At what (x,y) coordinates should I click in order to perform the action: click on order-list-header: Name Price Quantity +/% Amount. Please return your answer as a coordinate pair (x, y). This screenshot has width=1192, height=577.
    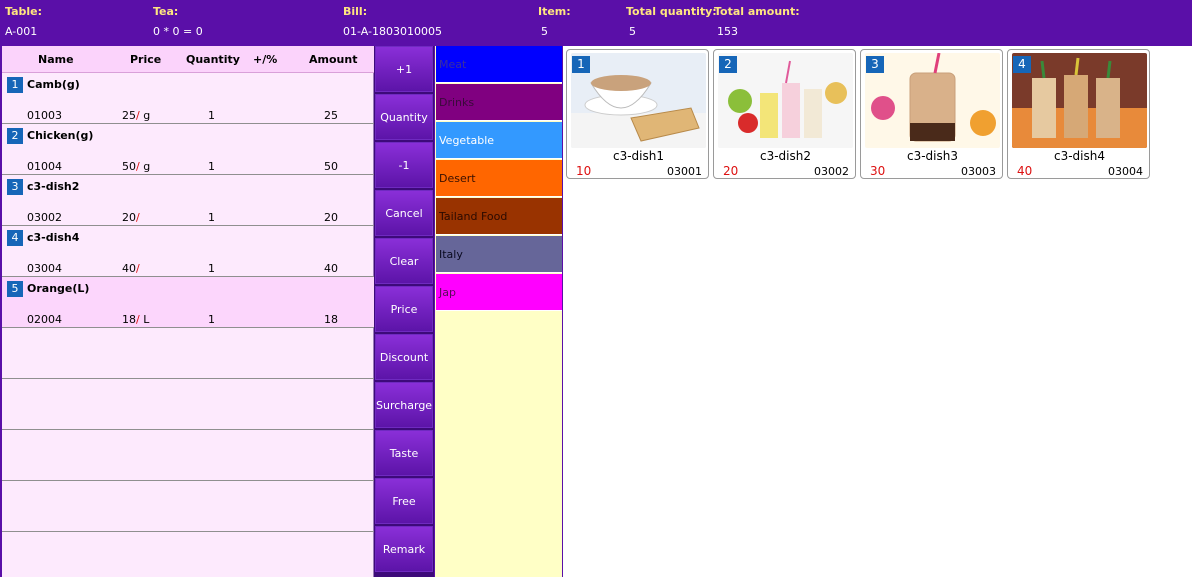
    Looking at the image, I should click on (188, 59).